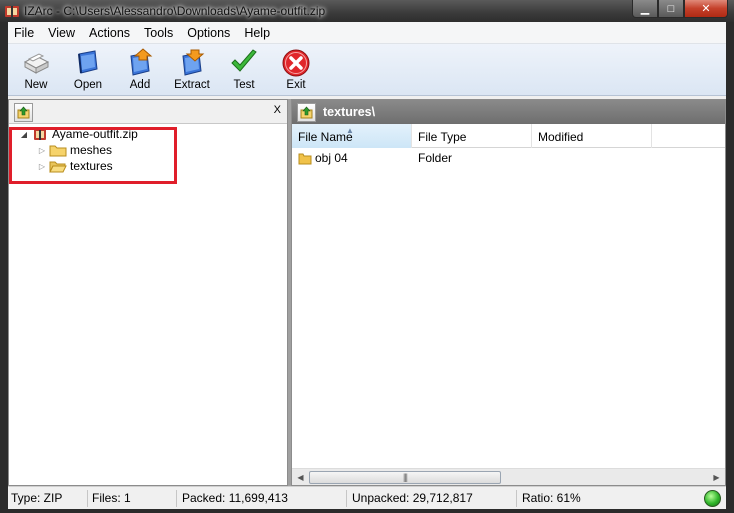  What do you see at coordinates (296, 63) in the screenshot?
I see `exit-icon` at bounding box center [296, 63].